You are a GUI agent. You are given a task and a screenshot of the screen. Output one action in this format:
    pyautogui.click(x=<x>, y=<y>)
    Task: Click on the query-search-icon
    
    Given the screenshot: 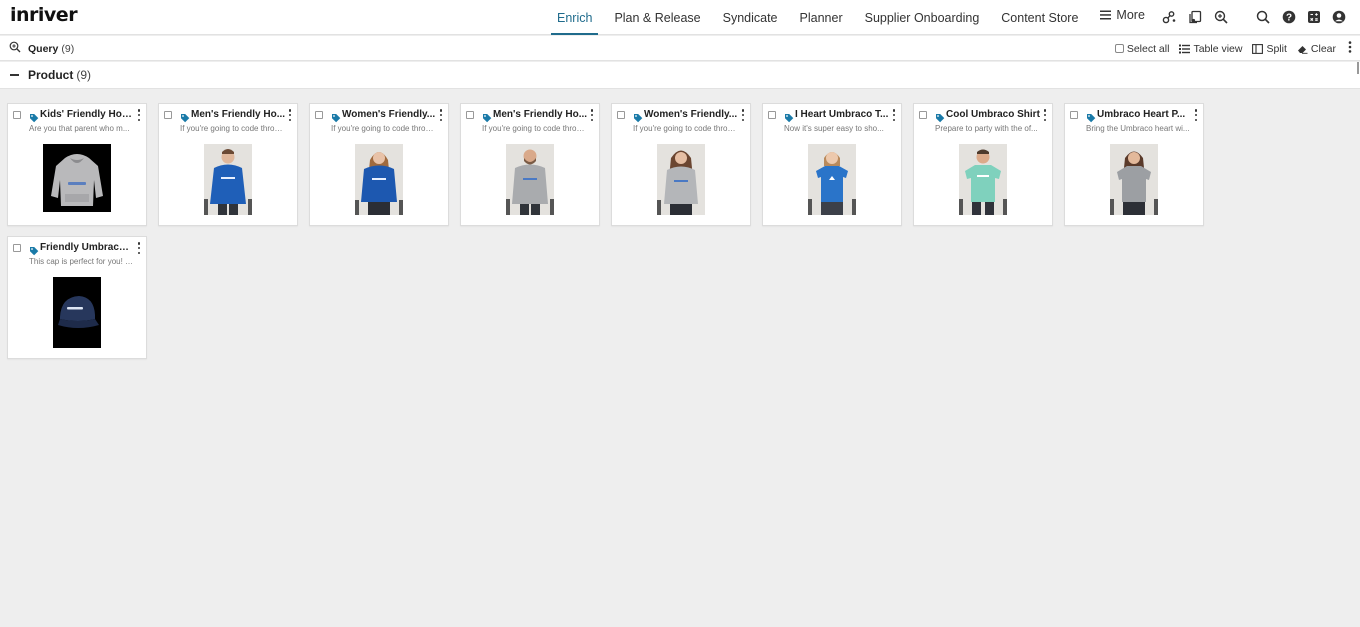 What is the action you would take?
    pyautogui.click(x=15, y=48)
    